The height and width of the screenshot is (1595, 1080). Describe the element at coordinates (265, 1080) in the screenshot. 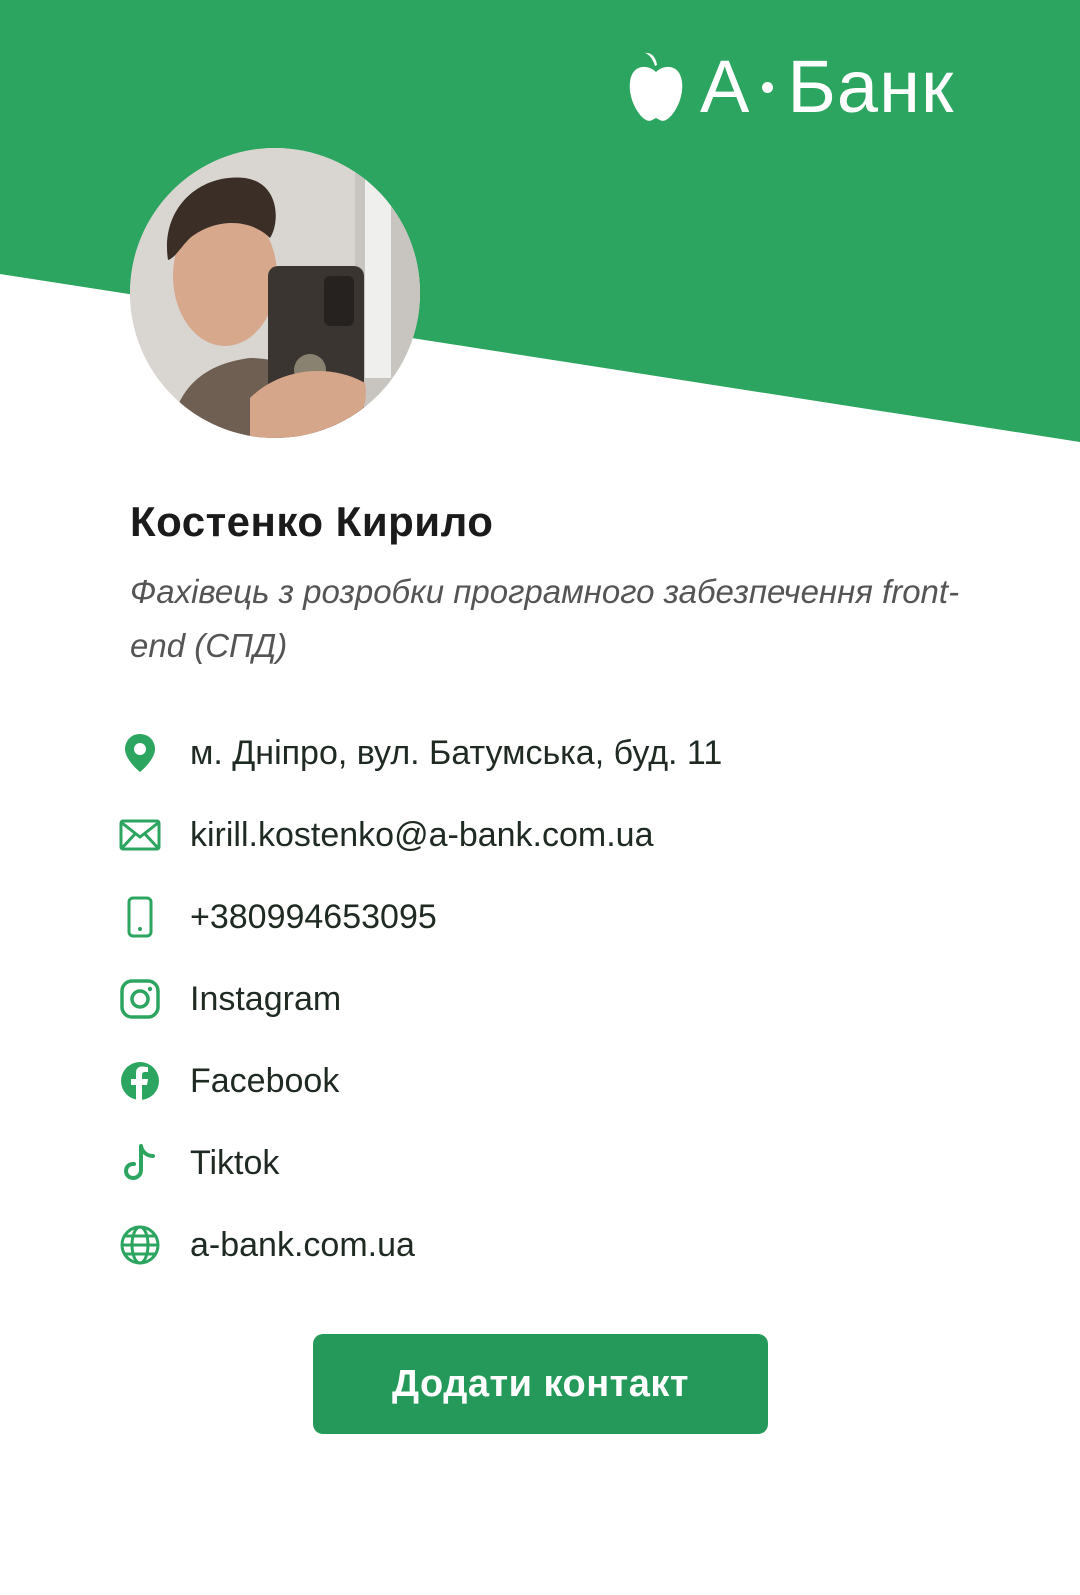

I see `contact-facebook-text: Facebook` at that location.